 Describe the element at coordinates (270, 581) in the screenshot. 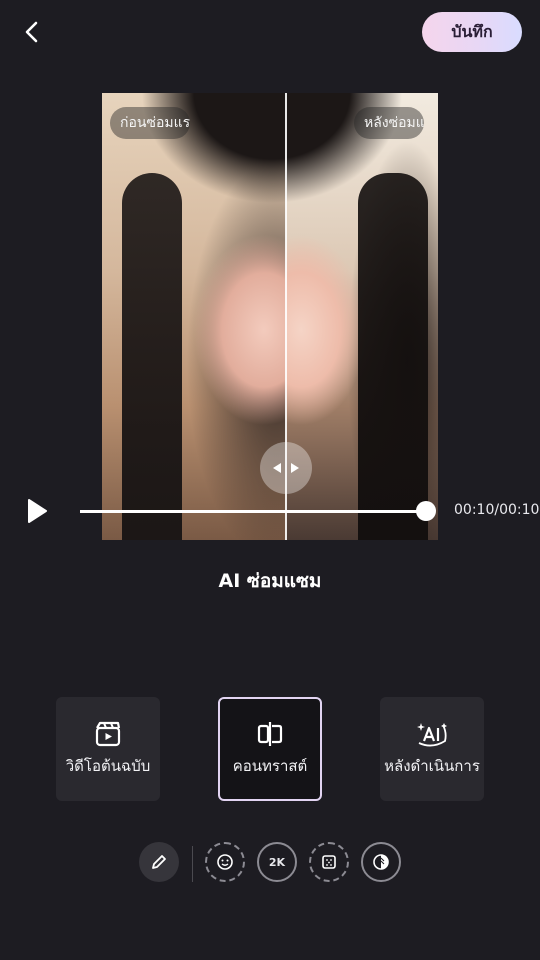

I see `panel-title: AI ซ่อมแซม` at that location.